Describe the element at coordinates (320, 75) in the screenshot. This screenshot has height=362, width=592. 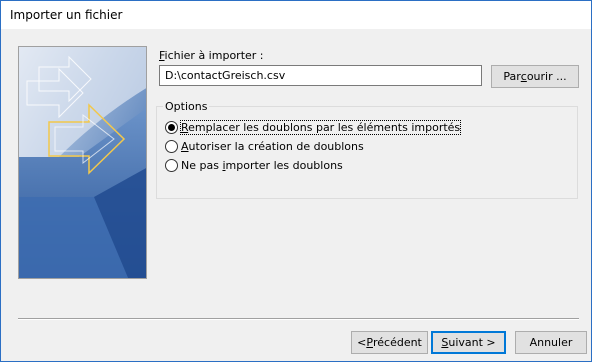
I see `file-path-input` at that location.